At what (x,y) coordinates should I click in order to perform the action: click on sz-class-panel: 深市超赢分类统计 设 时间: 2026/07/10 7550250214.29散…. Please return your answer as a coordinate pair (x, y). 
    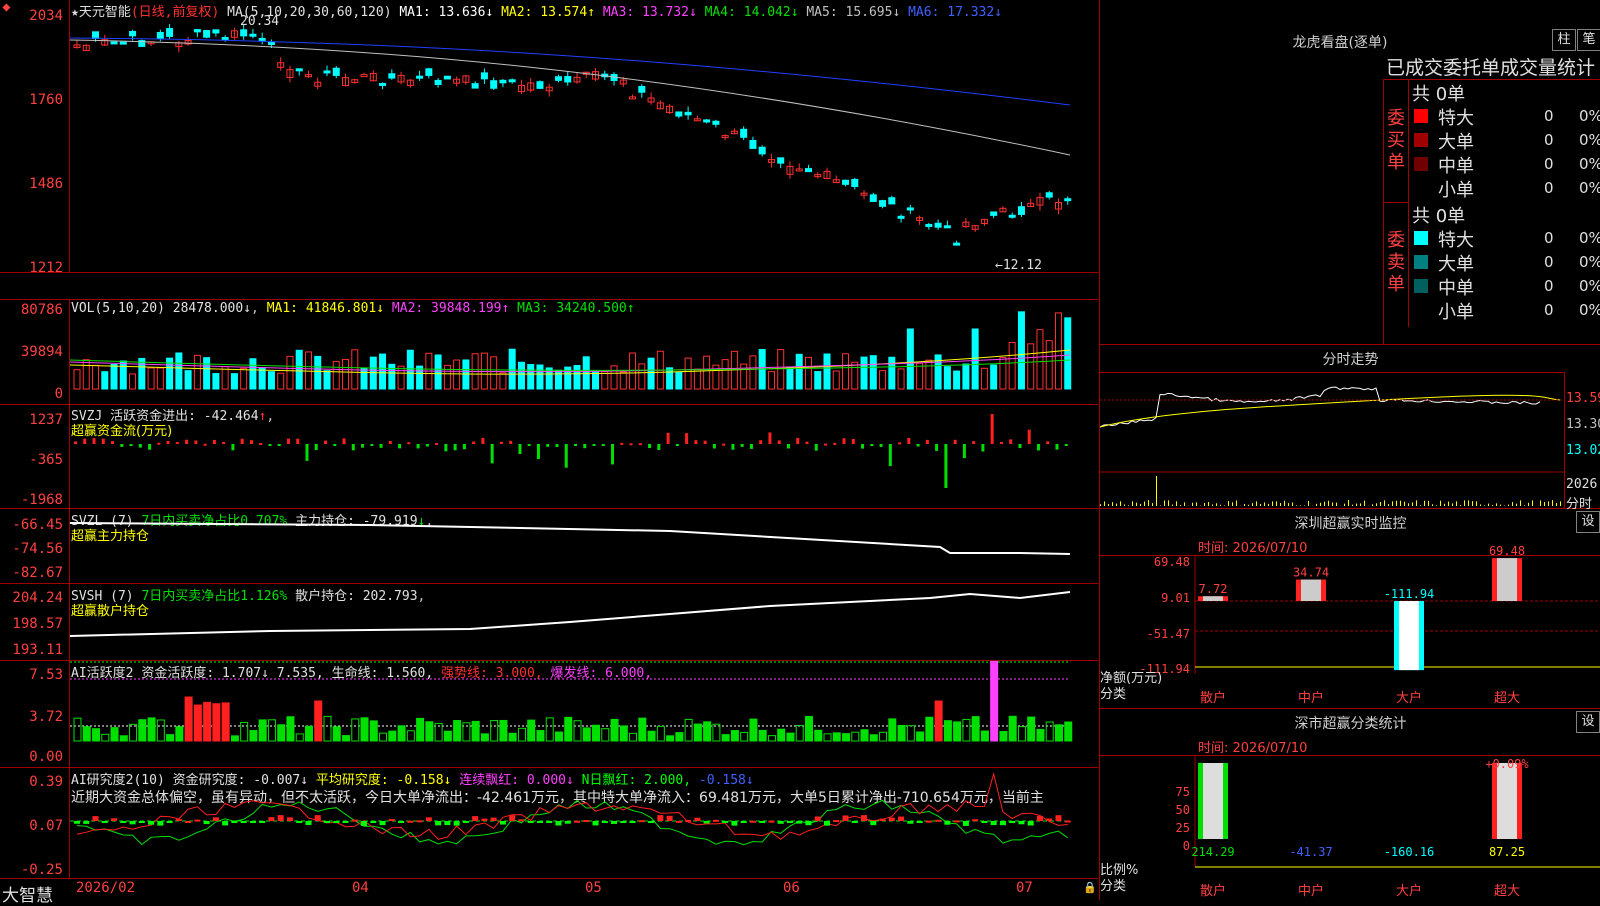
    Looking at the image, I should click on (1349, 804).